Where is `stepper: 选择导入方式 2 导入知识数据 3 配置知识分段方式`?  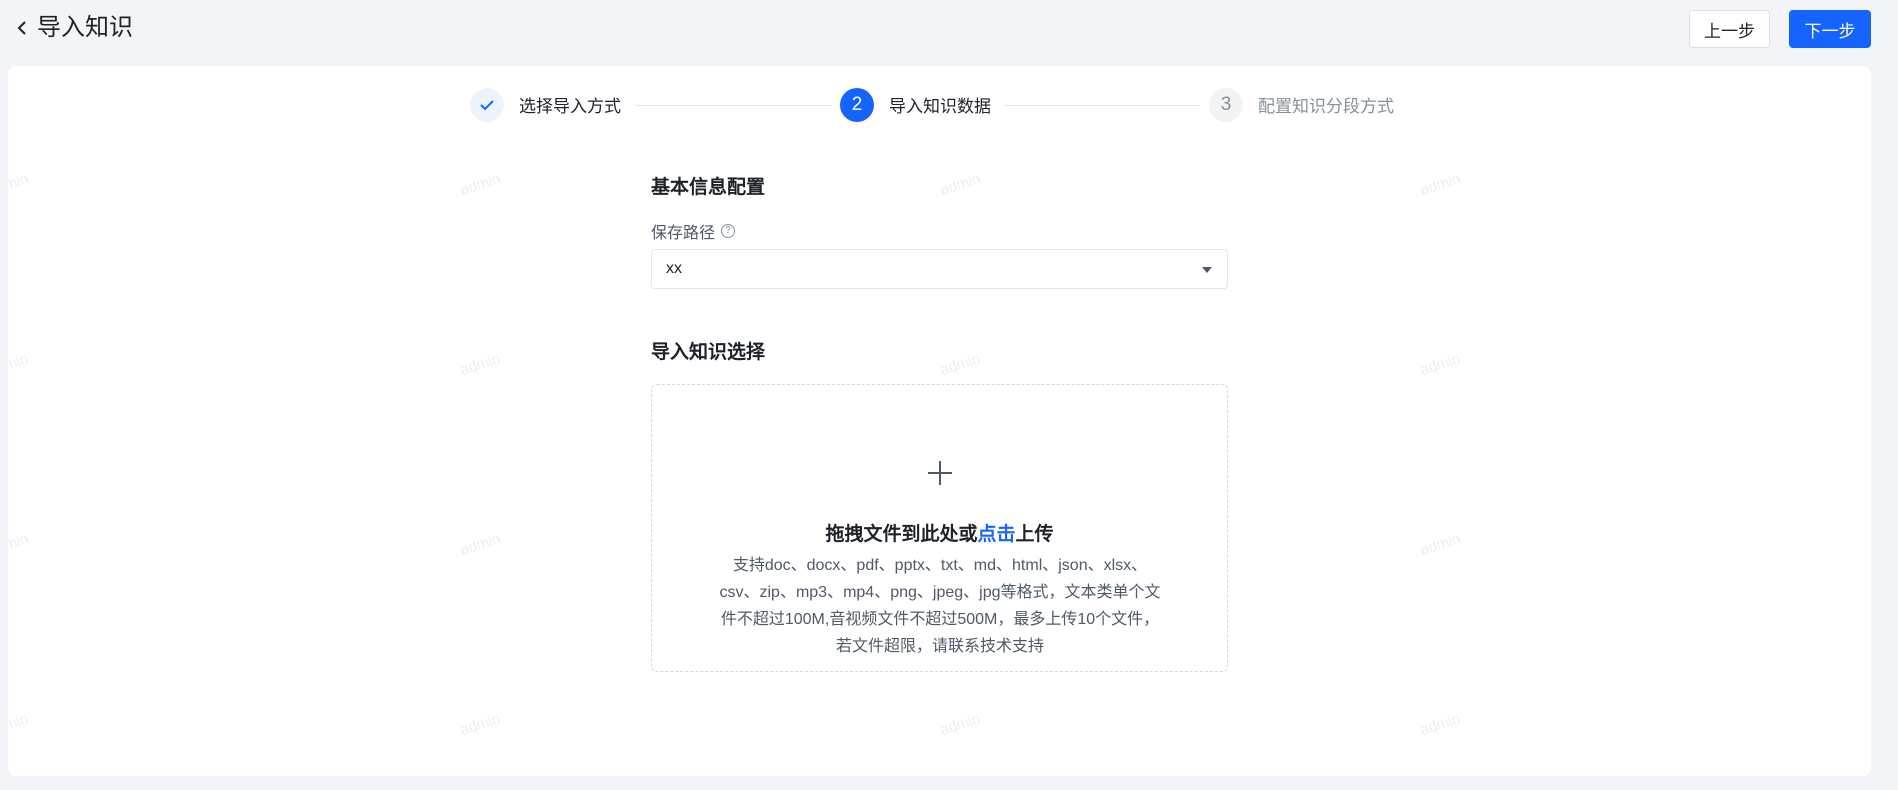 stepper: 选择导入方式 2 导入知识数据 3 配置知识分段方式 is located at coordinates (939, 108).